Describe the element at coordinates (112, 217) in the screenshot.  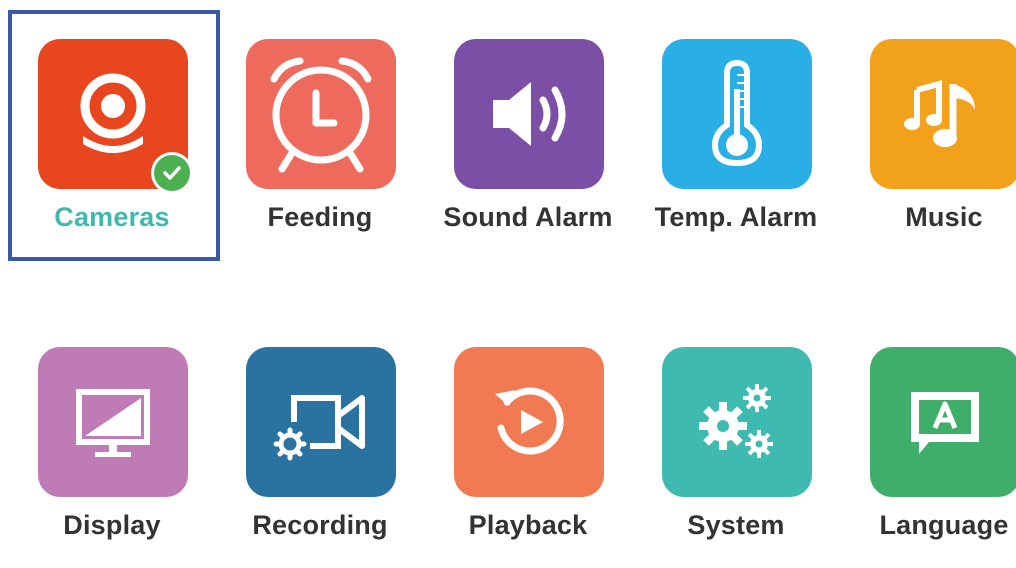
I see `menu-item-label: Cameras` at that location.